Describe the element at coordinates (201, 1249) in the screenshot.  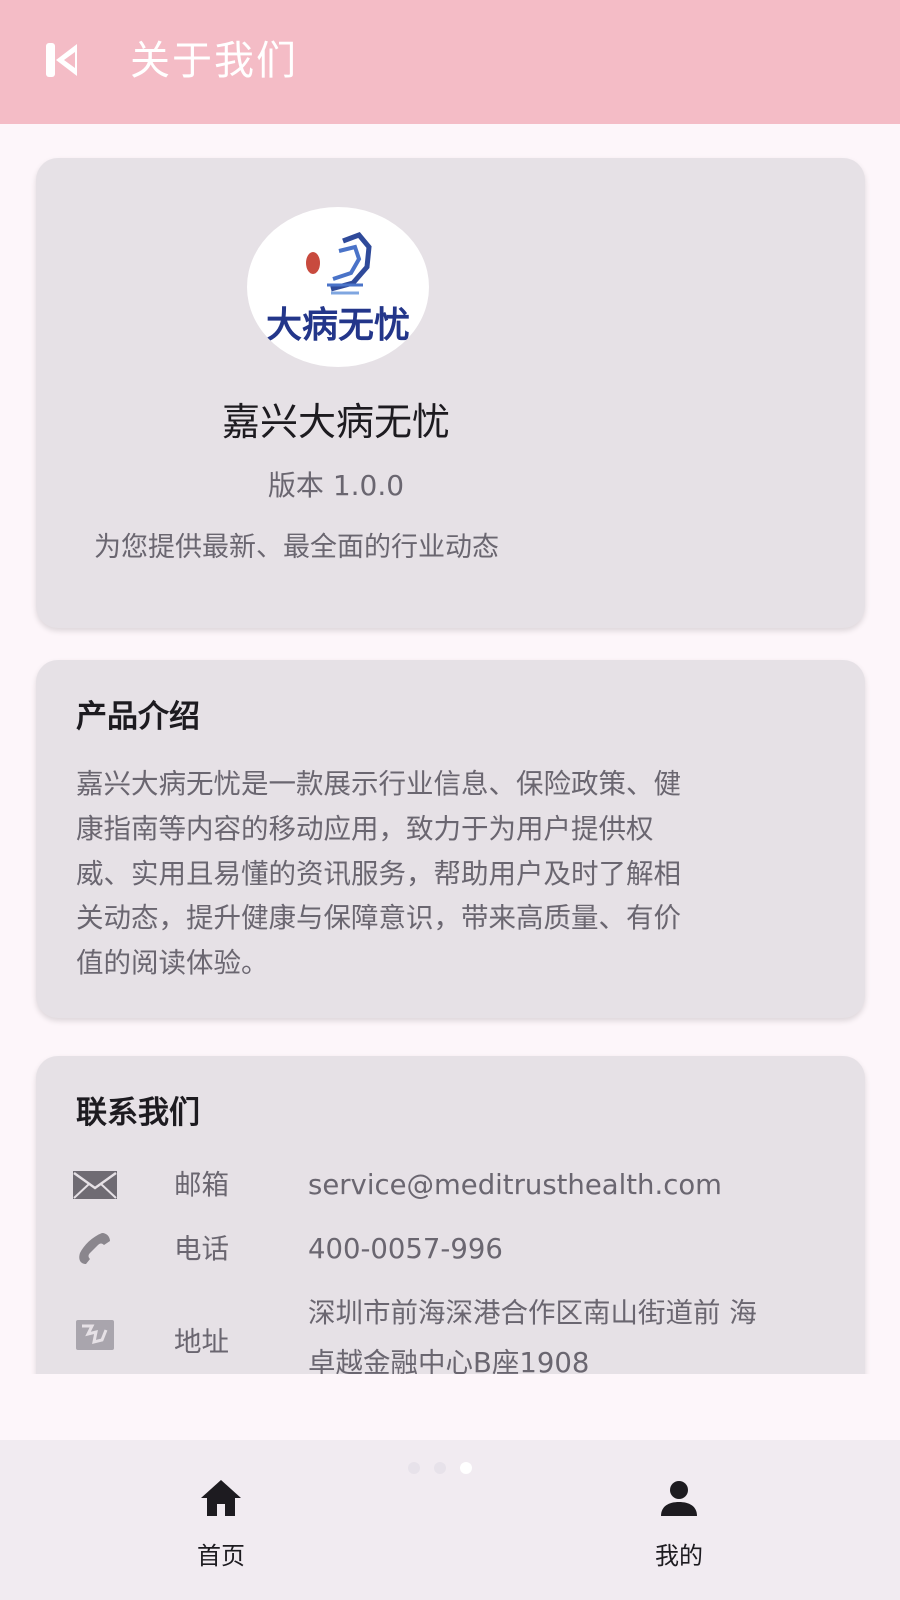
I see `contact-phone-label: 电话` at that location.